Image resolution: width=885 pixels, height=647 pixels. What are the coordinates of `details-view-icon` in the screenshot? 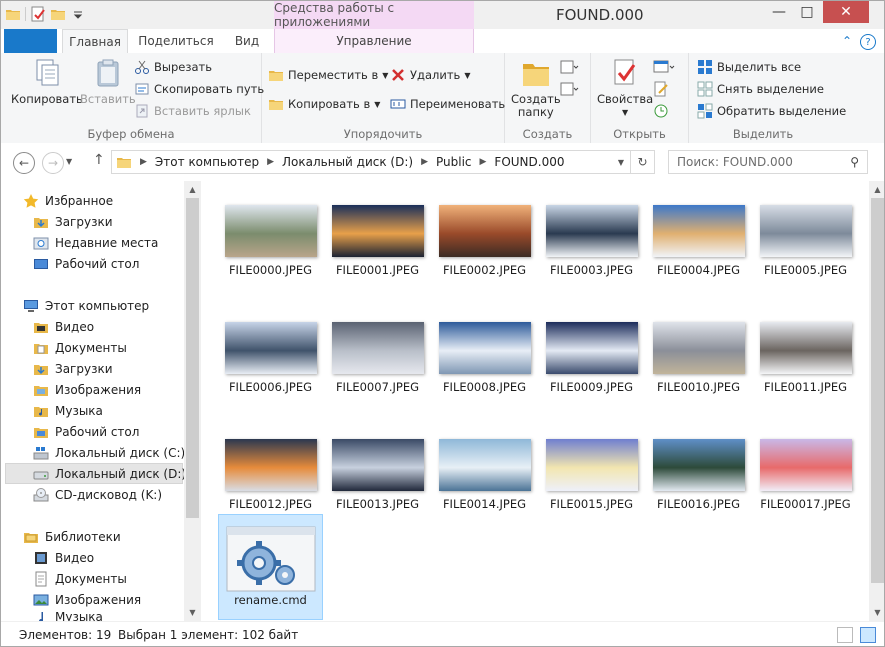 It's located at (845, 635).